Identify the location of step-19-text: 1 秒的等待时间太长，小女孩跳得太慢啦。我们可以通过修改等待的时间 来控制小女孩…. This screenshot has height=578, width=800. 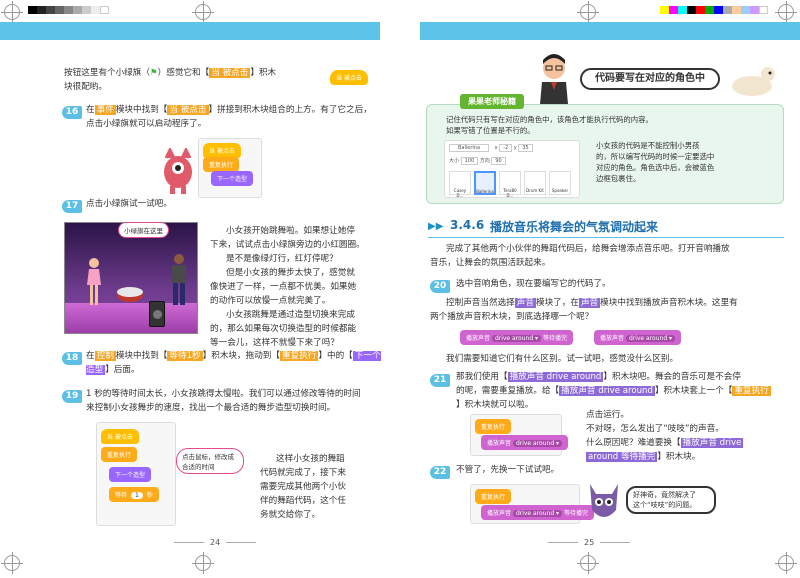
(223, 401).